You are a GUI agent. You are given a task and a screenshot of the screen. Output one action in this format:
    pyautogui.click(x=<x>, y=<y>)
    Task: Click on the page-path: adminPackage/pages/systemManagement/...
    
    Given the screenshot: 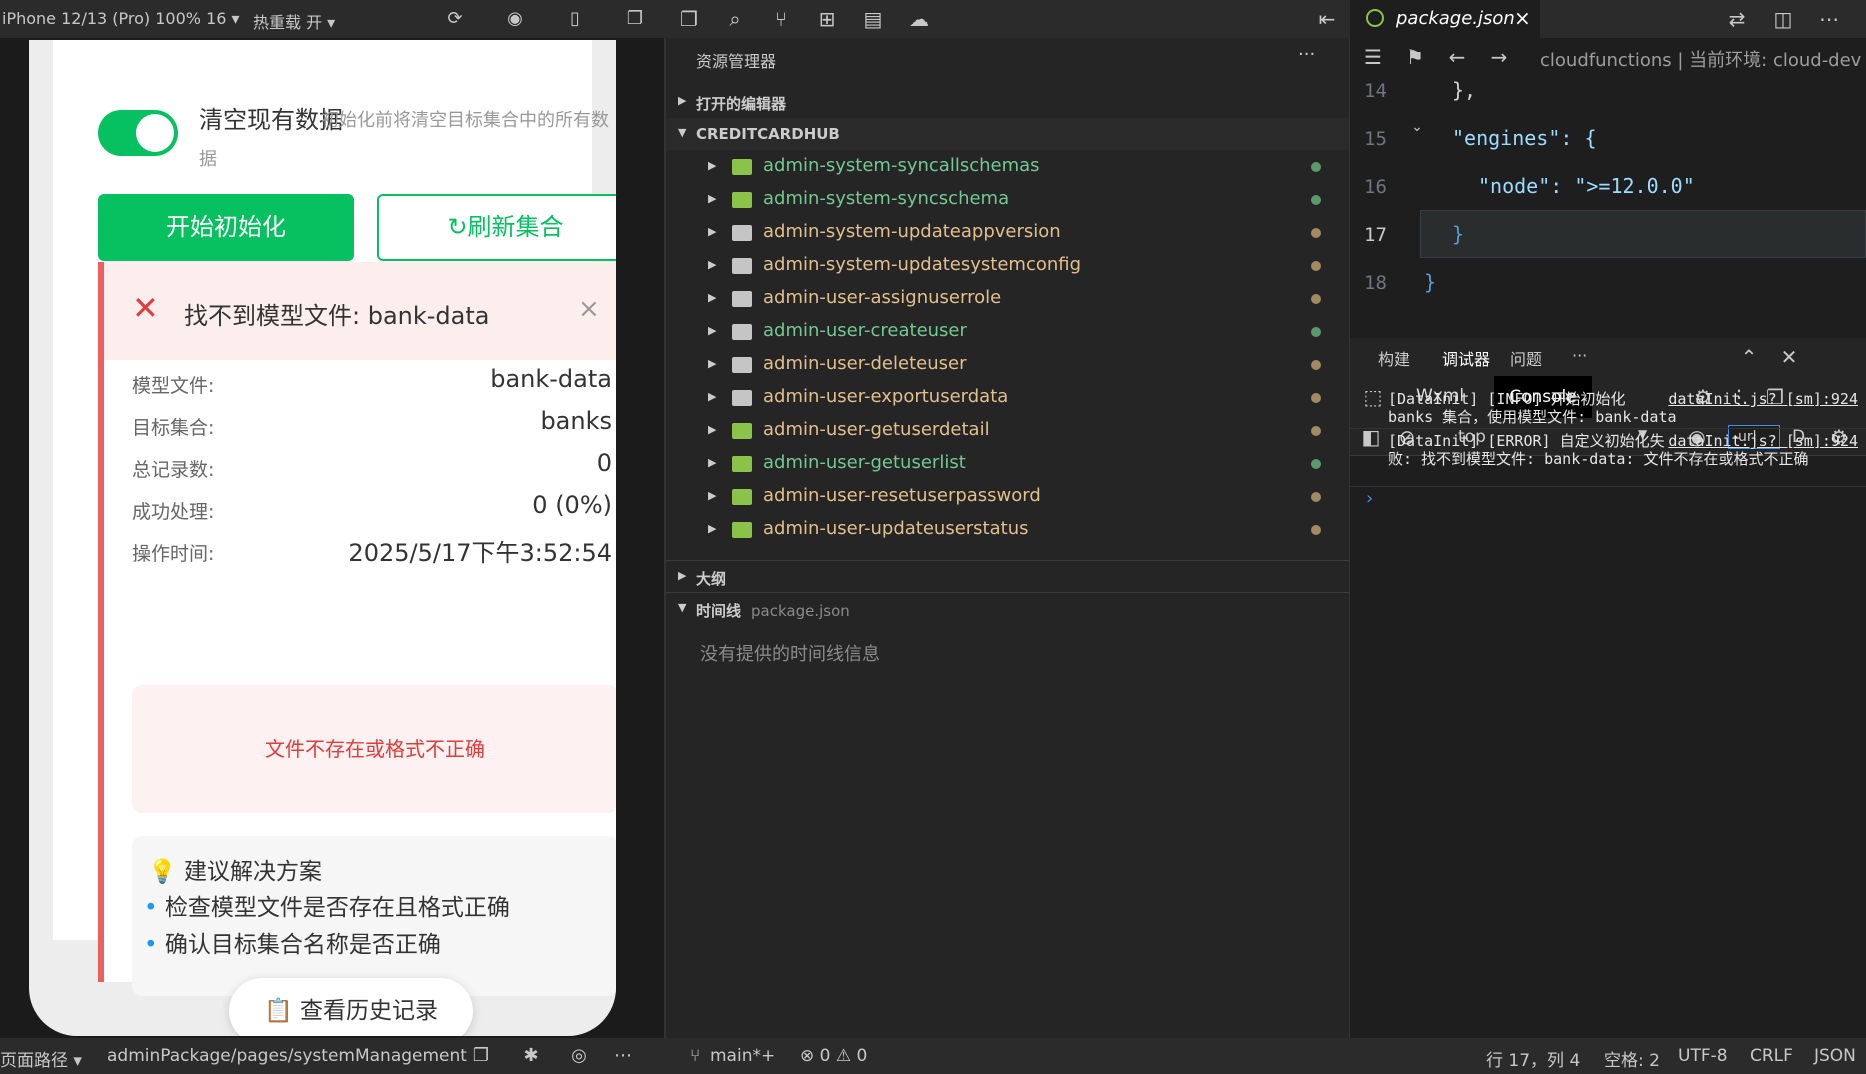 What is the action you would take?
    pyautogui.click(x=287, y=1056)
    